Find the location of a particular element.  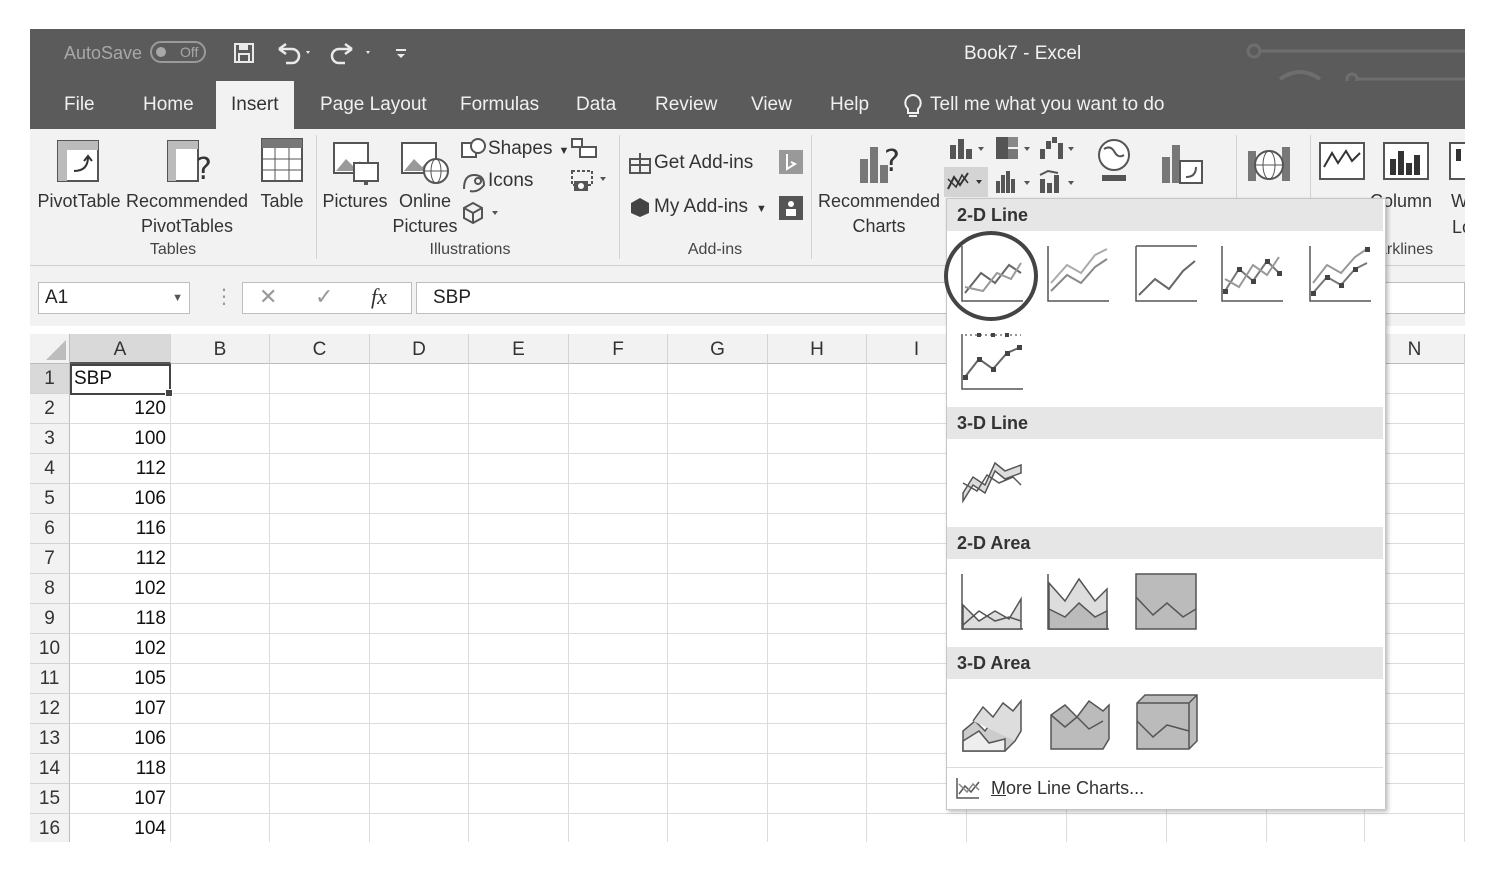

tab-help: Help is located at coordinates (849, 105).